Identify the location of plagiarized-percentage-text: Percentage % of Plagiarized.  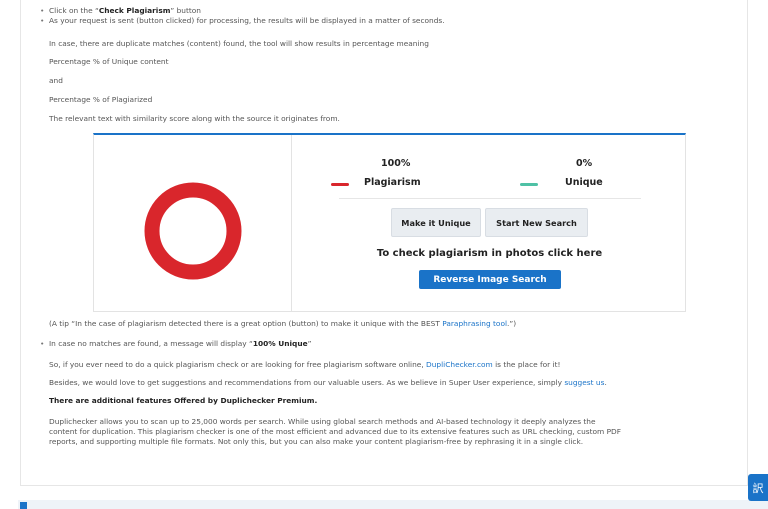
(101, 99).